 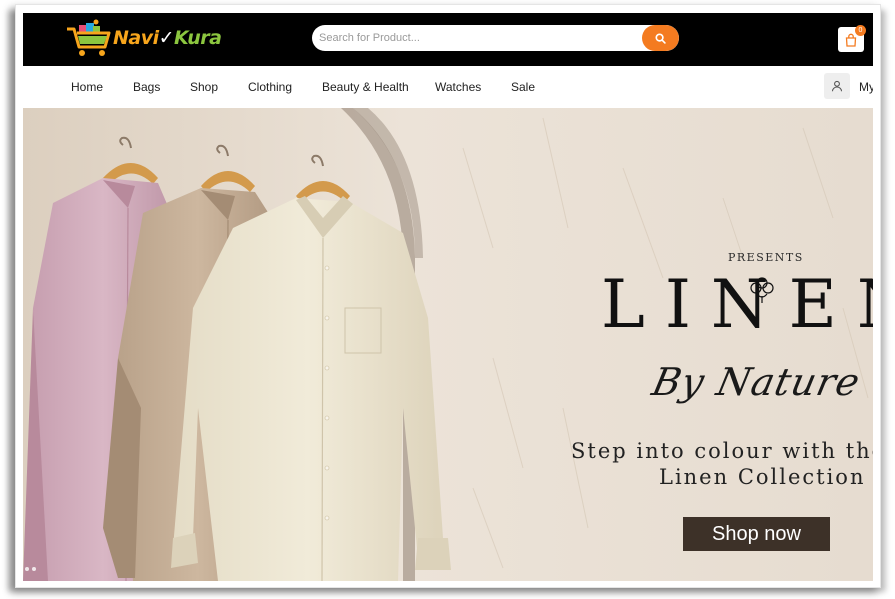 I want to click on logo-wordmark: Navi✓Kura, so click(x=167, y=38).